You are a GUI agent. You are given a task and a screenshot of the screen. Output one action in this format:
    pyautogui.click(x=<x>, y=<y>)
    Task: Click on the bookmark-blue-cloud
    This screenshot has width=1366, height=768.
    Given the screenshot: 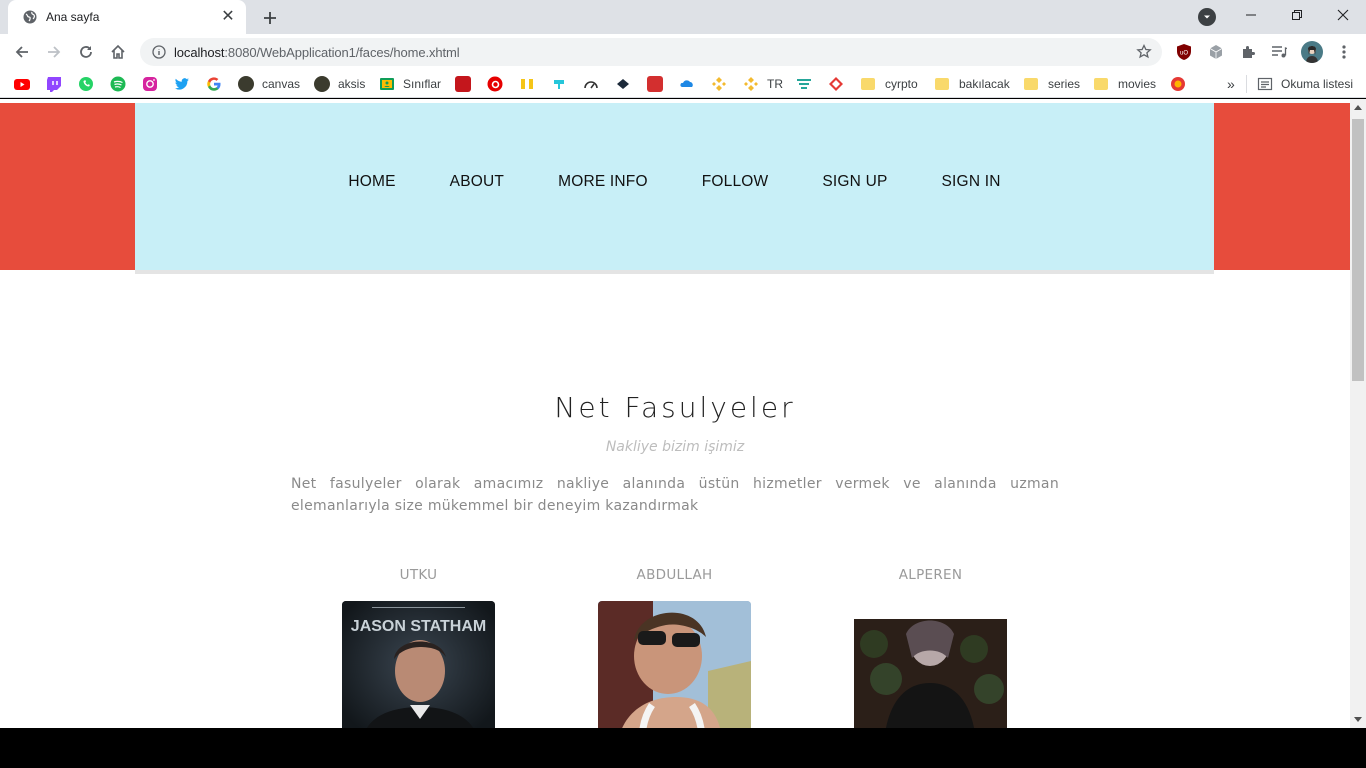 What is the action you would take?
    pyautogui.click(x=687, y=84)
    